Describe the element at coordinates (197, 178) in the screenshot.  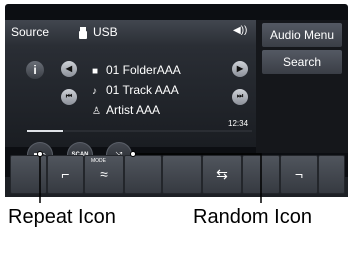
I see `random-leader` at that location.